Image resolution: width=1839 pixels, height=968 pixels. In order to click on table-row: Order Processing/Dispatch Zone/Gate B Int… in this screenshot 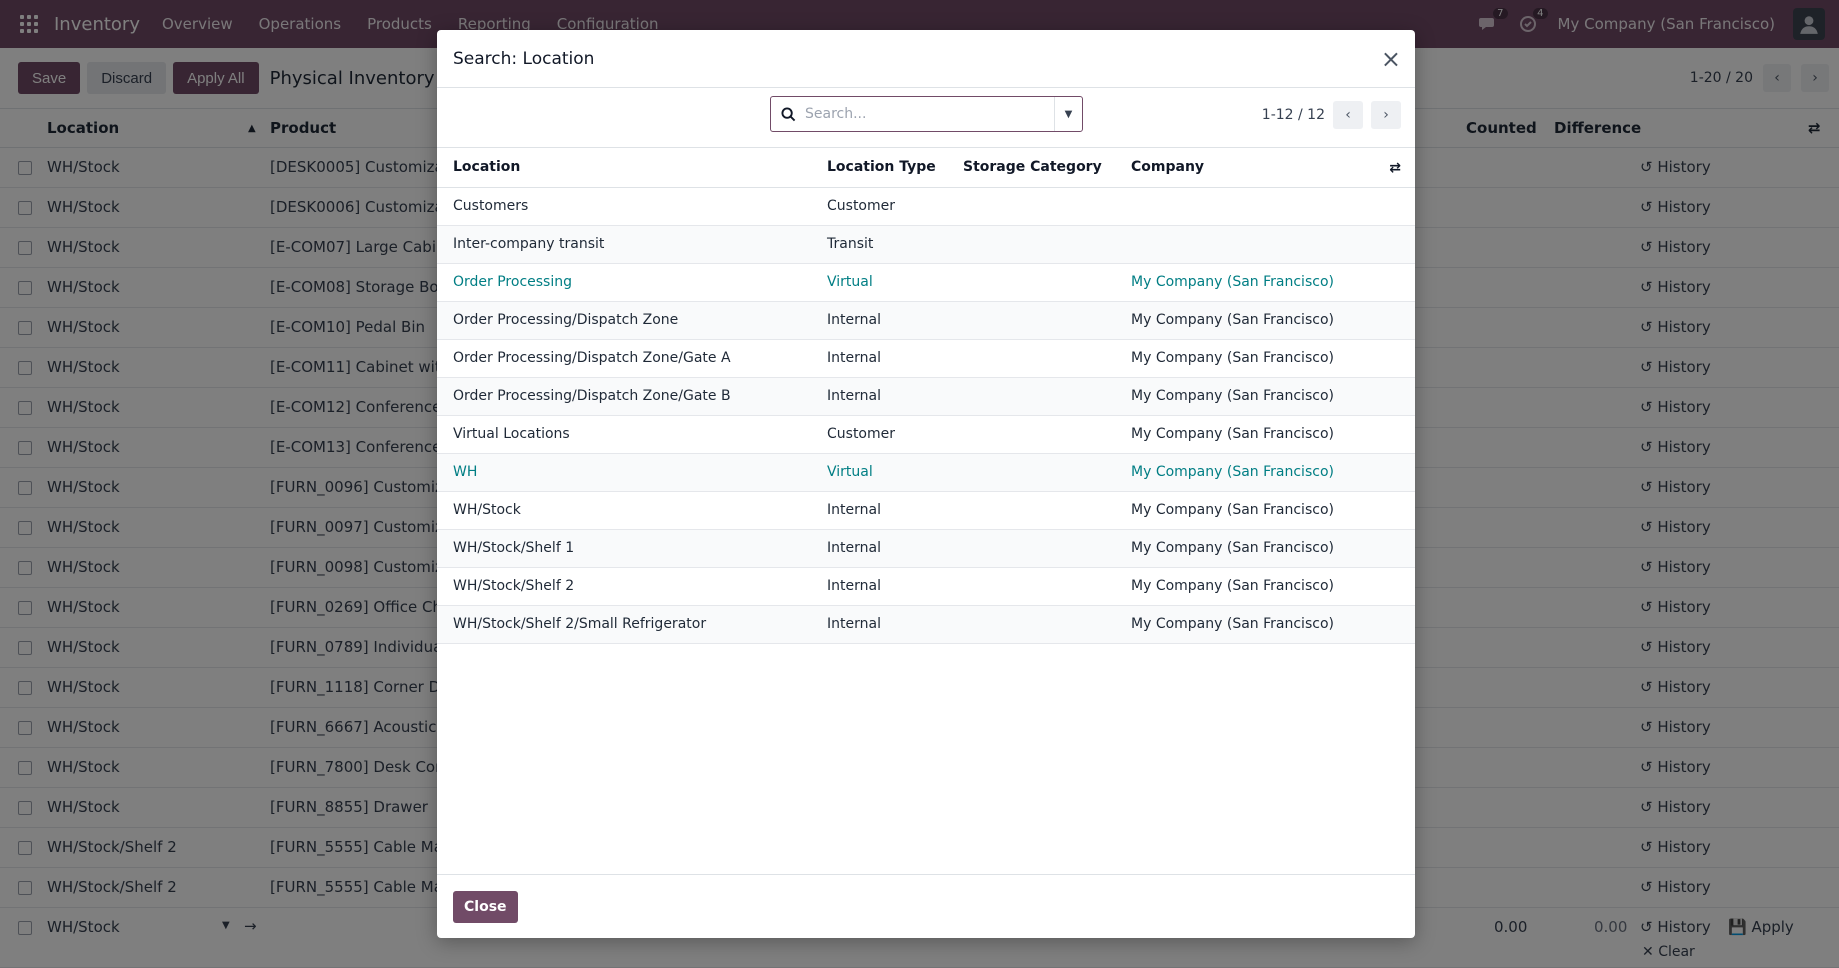, I will do `click(926, 397)`.